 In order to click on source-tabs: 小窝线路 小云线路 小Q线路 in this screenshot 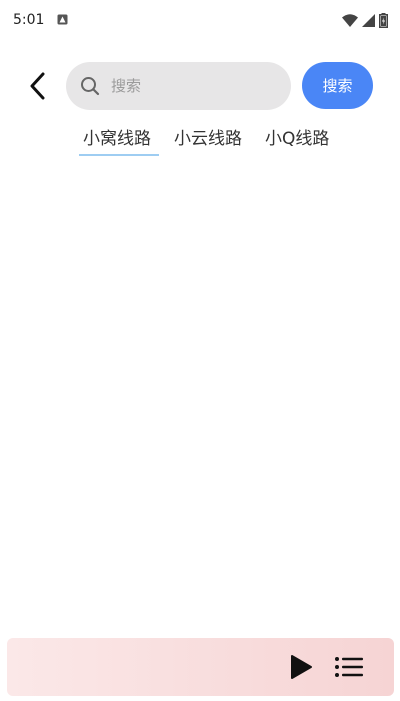, I will do `click(200, 143)`.